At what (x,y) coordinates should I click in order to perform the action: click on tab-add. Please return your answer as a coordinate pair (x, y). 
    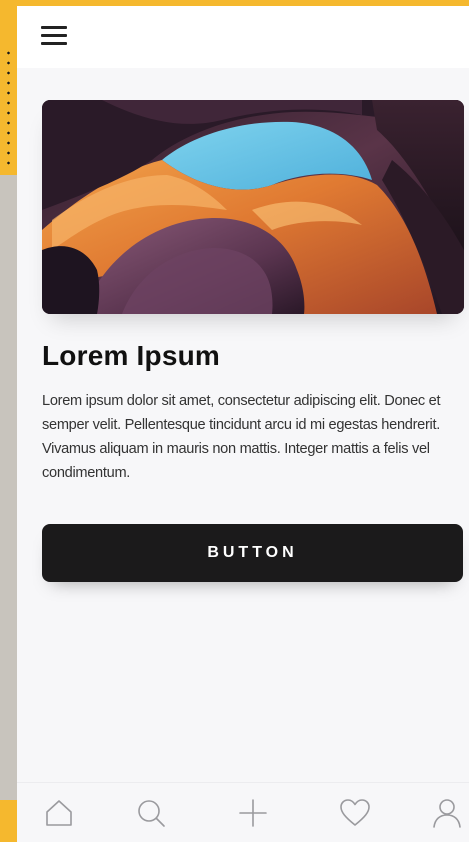
    Looking at the image, I should click on (253, 812).